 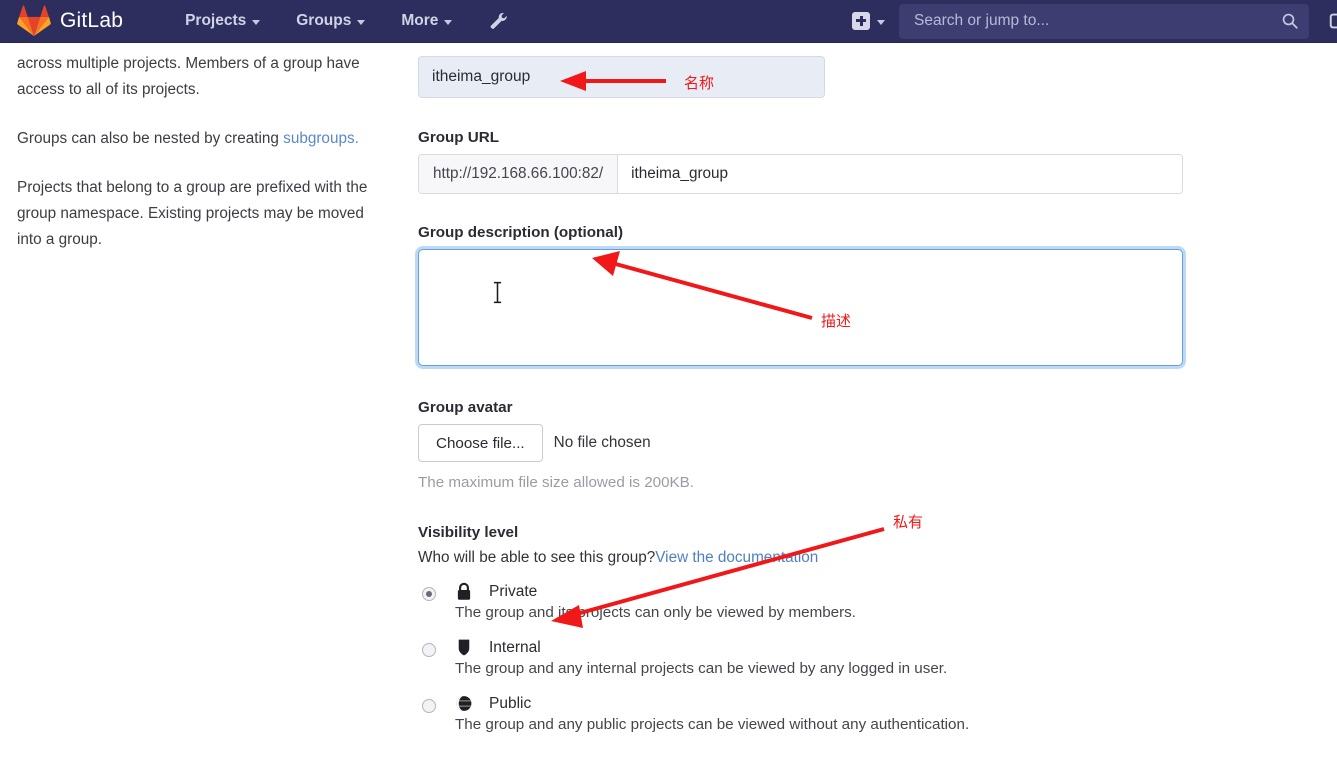 I want to click on gitlab-fox-logo-icon, so click(x=34, y=21).